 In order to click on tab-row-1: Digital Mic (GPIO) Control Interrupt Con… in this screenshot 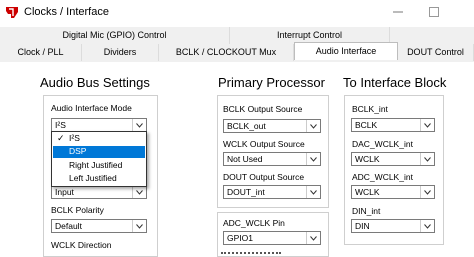, I will do `click(237, 36)`.